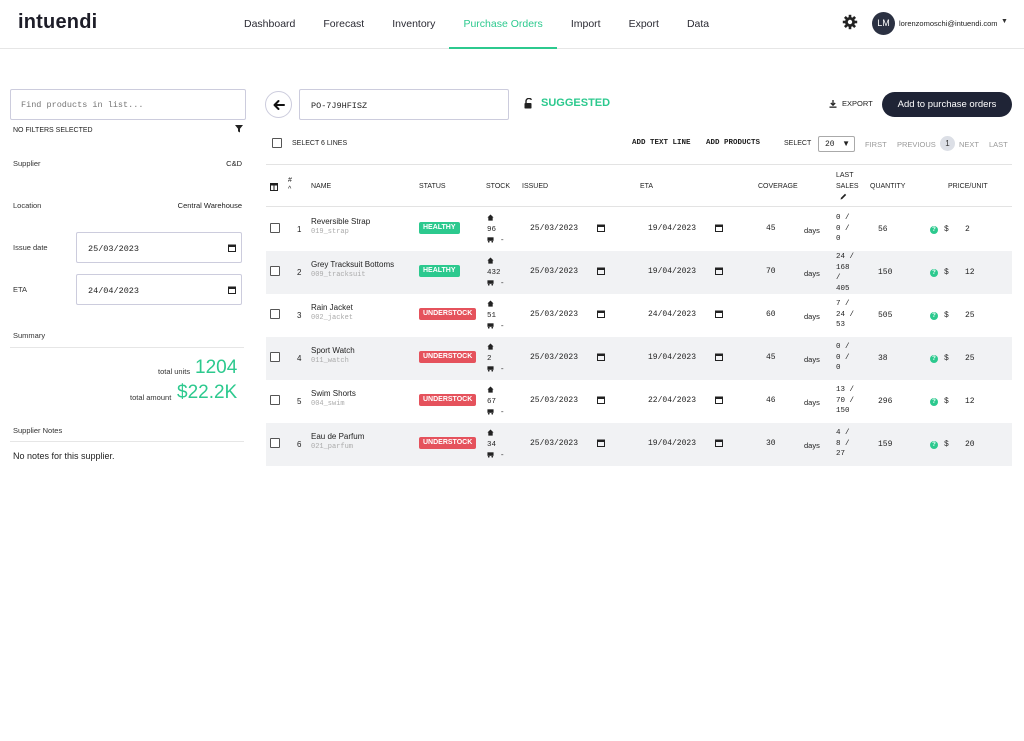  I want to click on col-stock-header: STOCK, so click(498, 186).